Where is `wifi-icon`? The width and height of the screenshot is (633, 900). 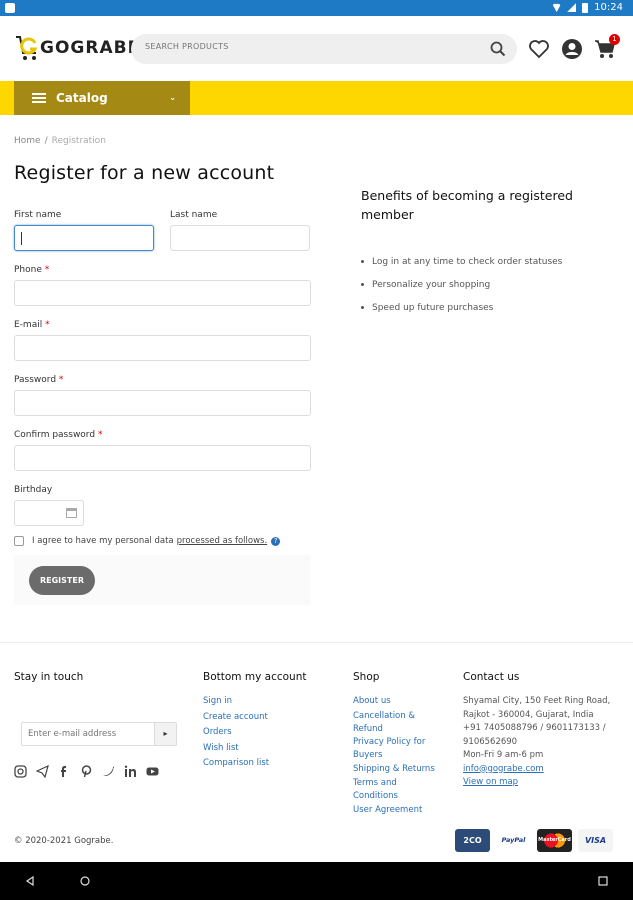 wifi-icon is located at coordinates (557, 7).